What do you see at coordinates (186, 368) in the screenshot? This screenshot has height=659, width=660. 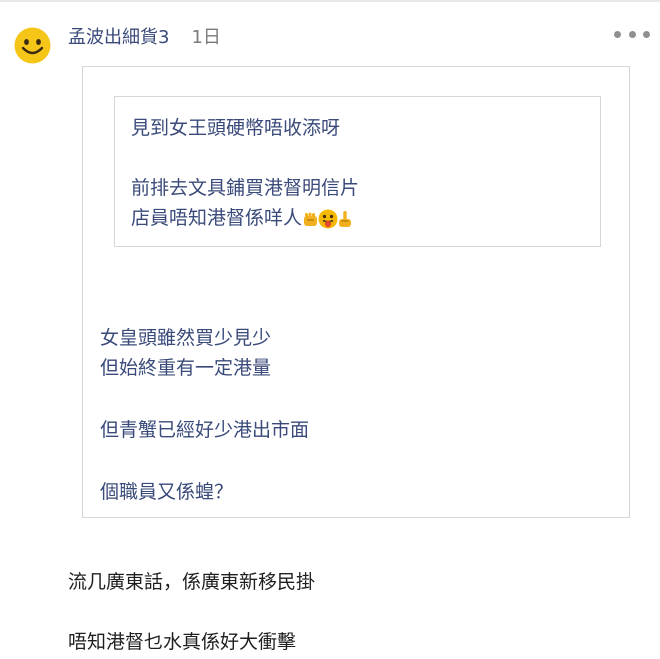 I see `quote-line: 但始終重有一定港量` at bounding box center [186, 368].